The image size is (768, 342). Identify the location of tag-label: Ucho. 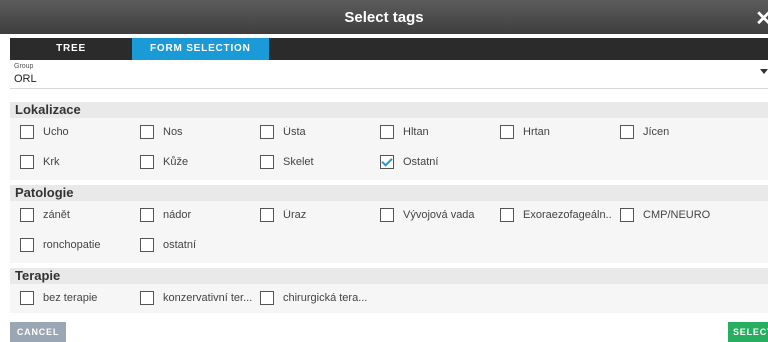
(56, 132).